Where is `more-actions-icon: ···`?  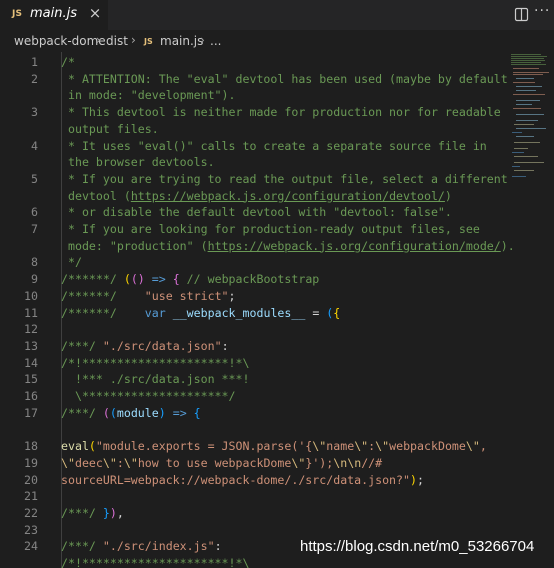
more-actions-icon: ··· is located at coordinates (542, 13).